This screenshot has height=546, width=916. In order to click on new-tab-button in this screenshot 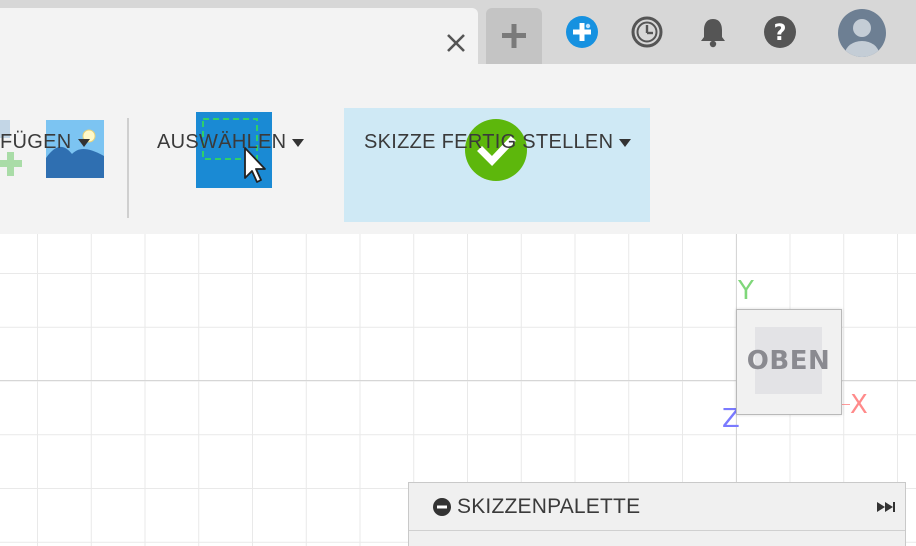, I will do `click(514, 36)`.